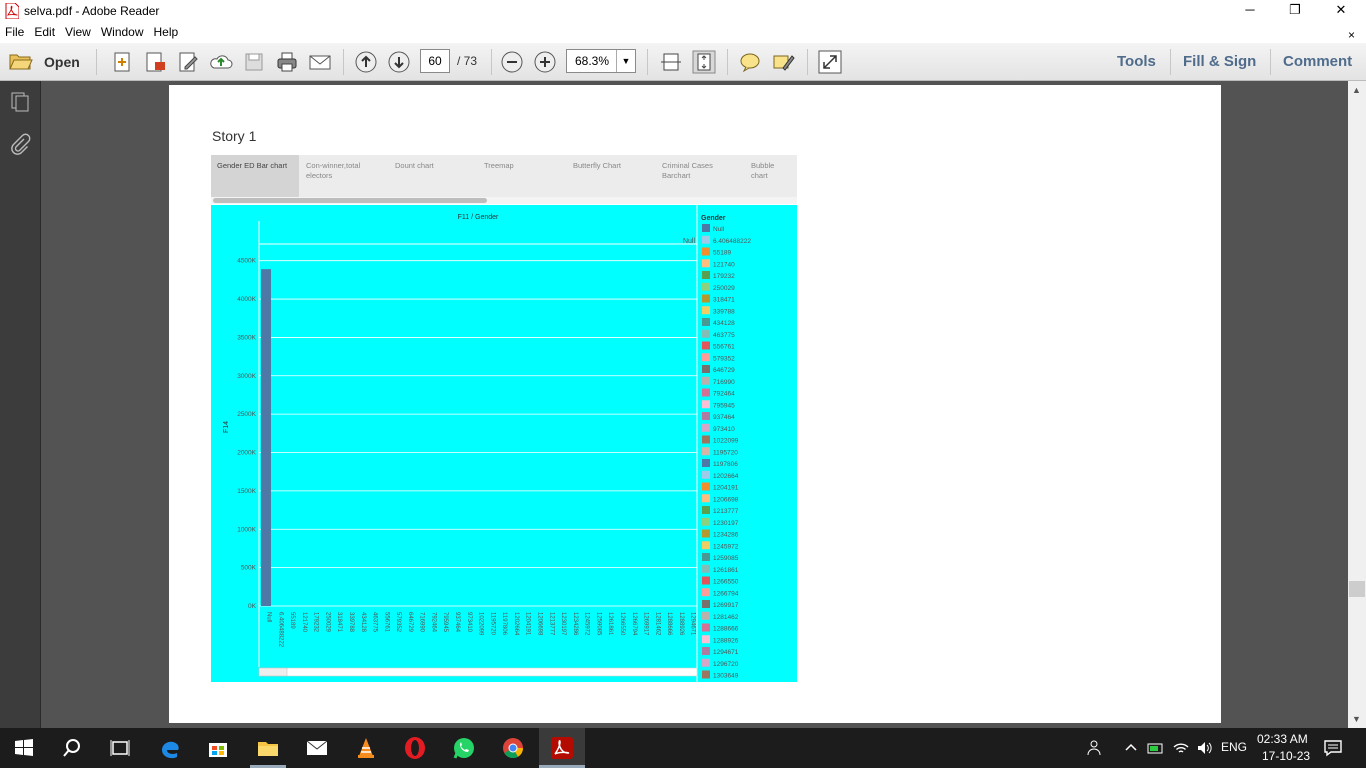 Image resolution: width=1366 pixels, height=768 pixels. What do you see at coordinates (750, 62) in the screenshot?
I see `comment-bubble-icon` at bounding box center [750, 62].